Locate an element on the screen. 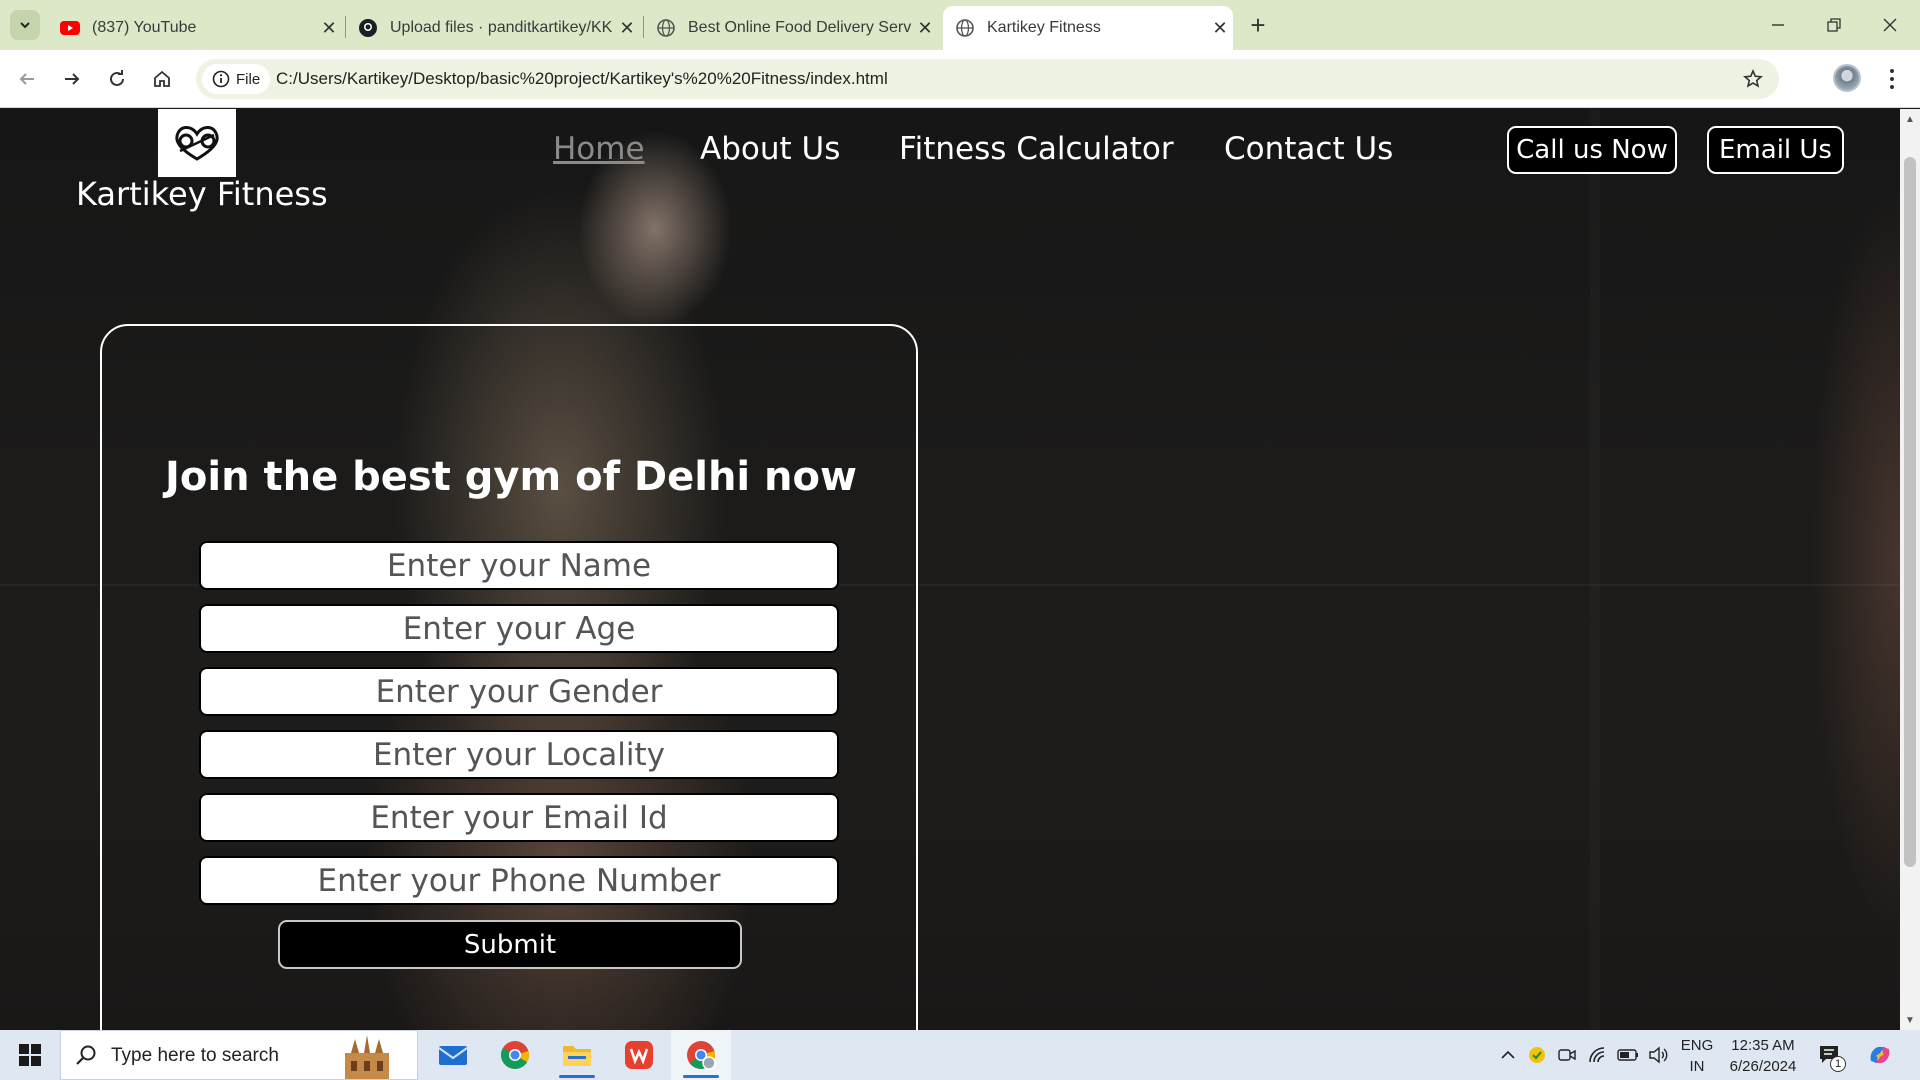  site-logo is located at coordinates (197, 143).